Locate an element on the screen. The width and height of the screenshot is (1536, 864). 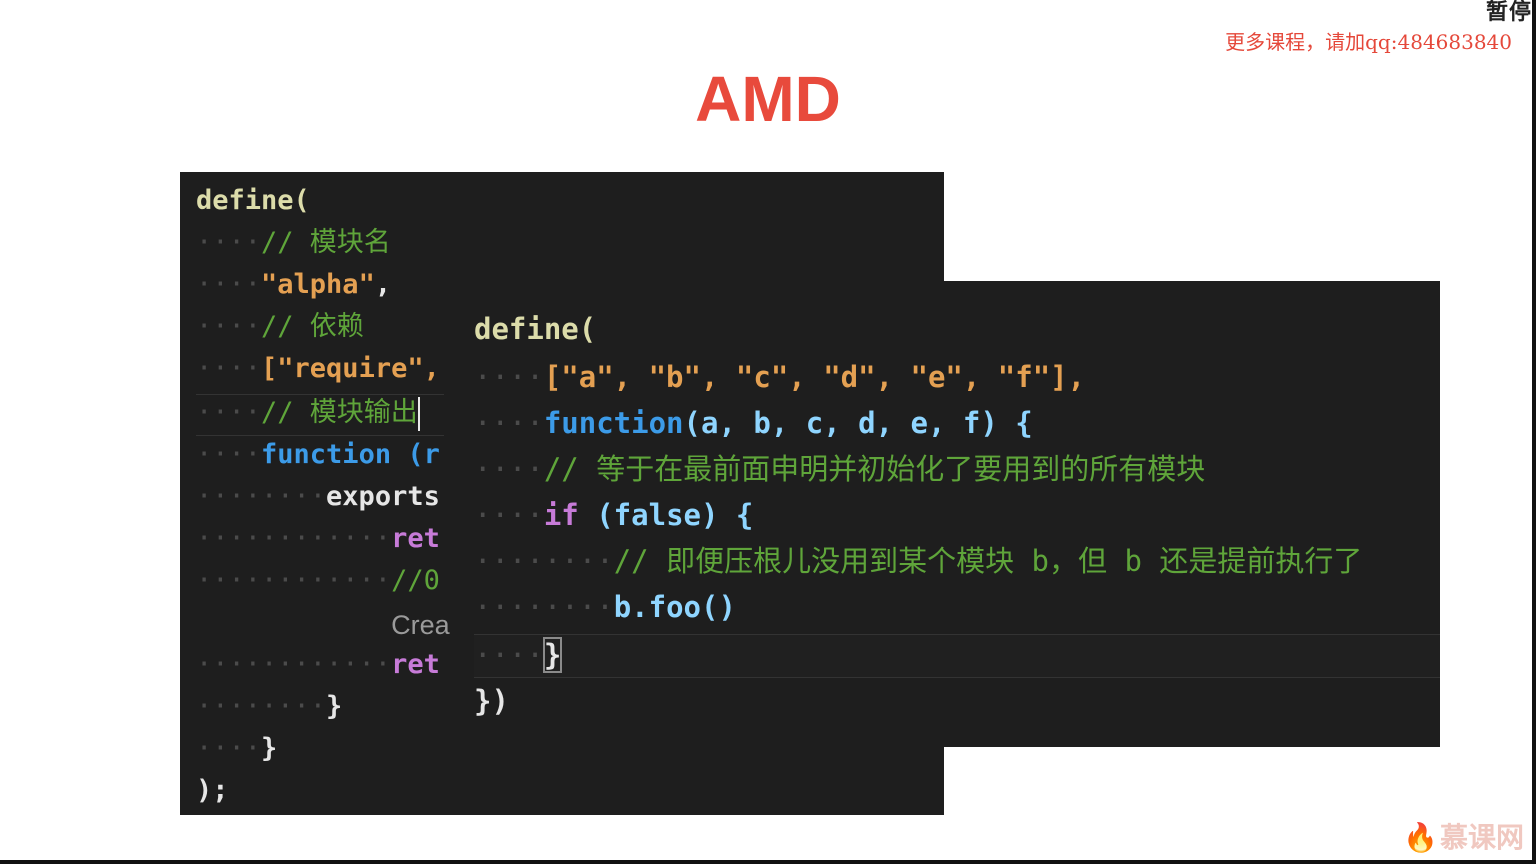
back-line-12: ············ret is located at coordinates (318, 664).